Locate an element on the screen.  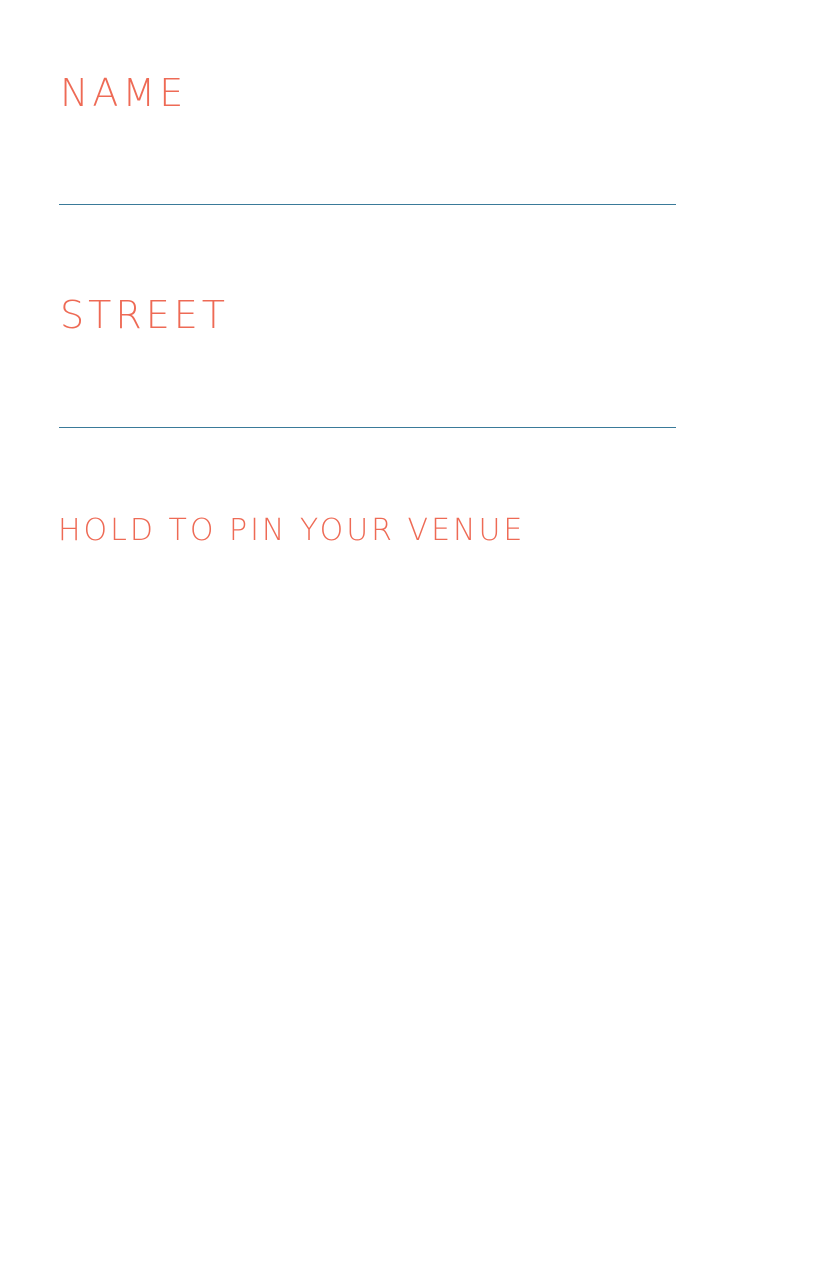
street-label: STREET is located at coordinates (144, 315).